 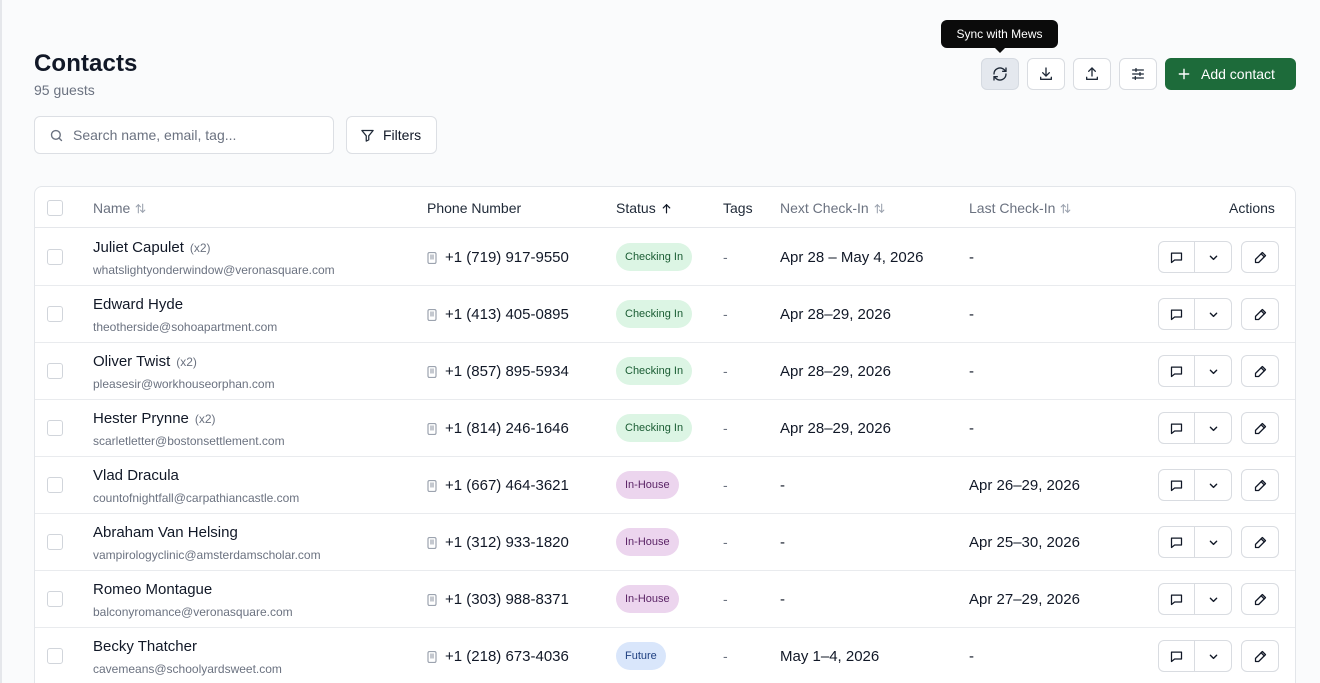 I want to click on message-icon, so click(x=1176, y=314).